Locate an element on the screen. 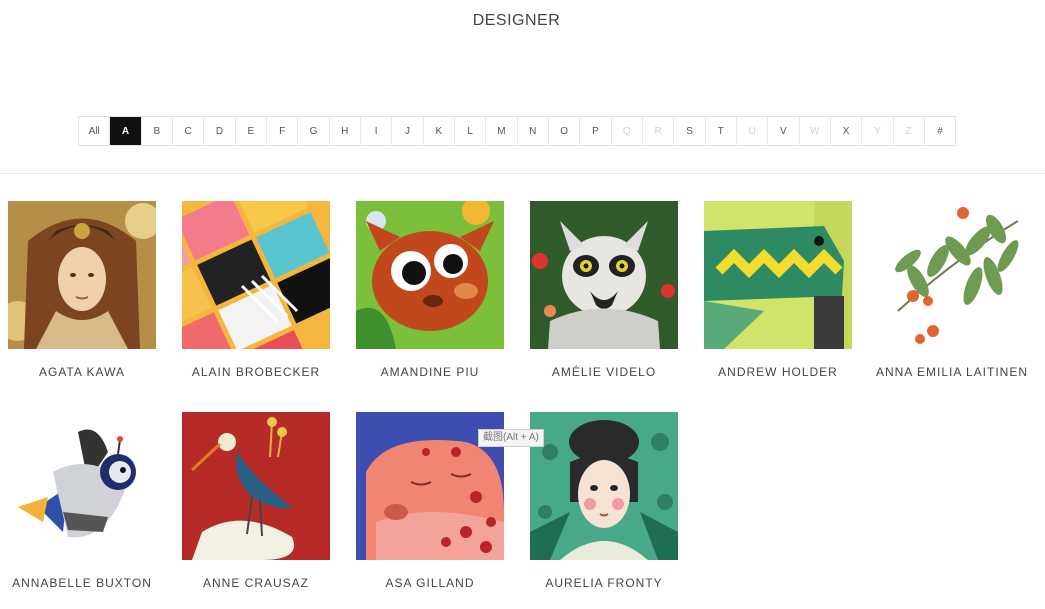 The height and width of the screenshot is (609, 1045). filter-letter-q: Q is located at coordinates (627, 131).